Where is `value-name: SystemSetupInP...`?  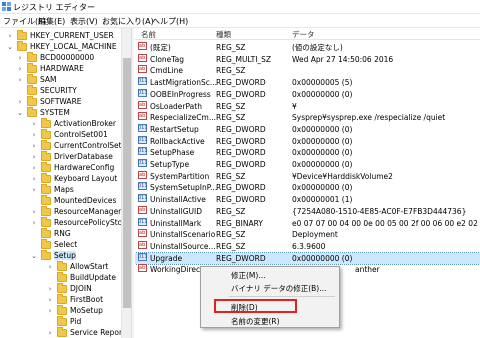
value-name: SystemSetupInP... is located at coordinates (184, 188).